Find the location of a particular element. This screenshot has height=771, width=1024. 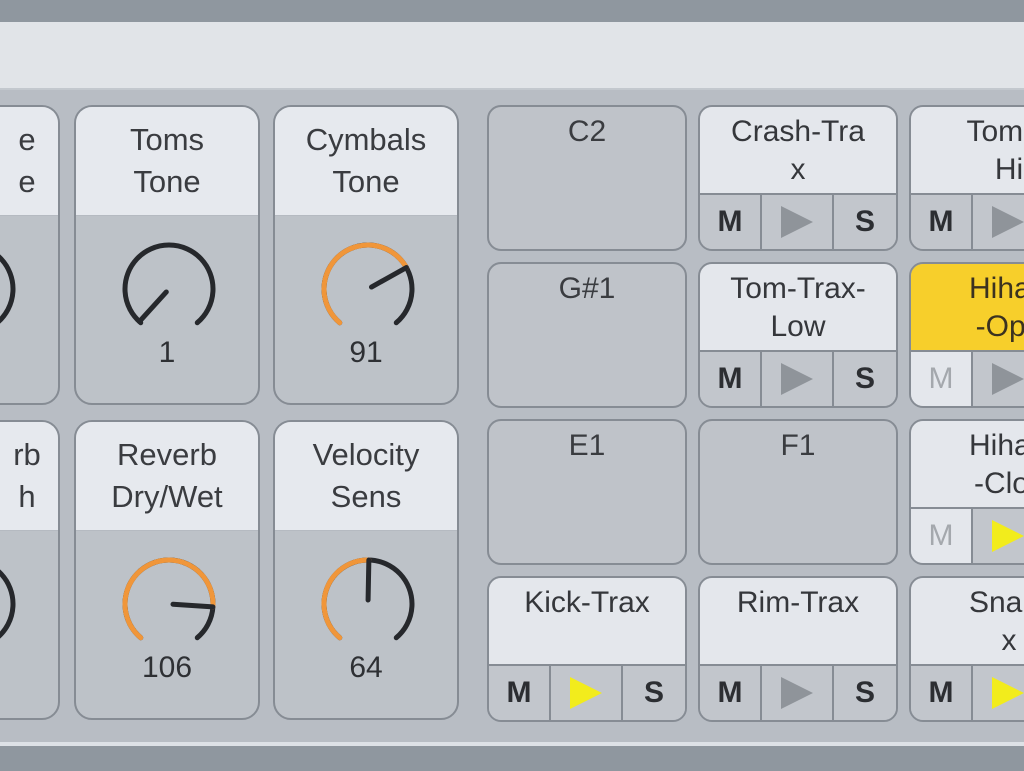

pad-note-label: G#1 is located at coordinates (587, 288).